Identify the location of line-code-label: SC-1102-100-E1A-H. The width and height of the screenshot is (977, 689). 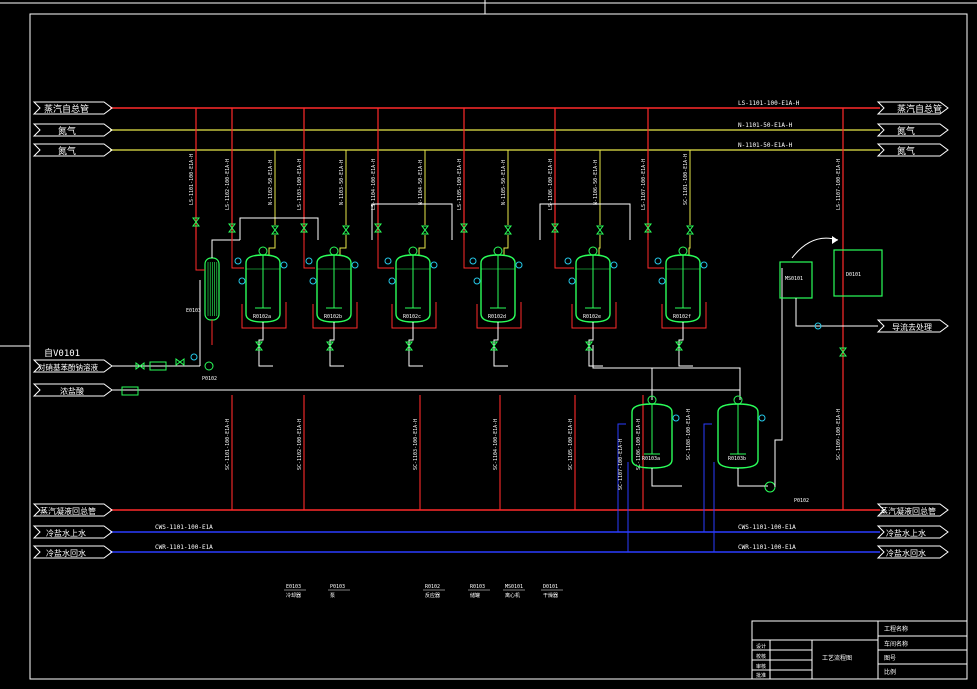
(300, 444).